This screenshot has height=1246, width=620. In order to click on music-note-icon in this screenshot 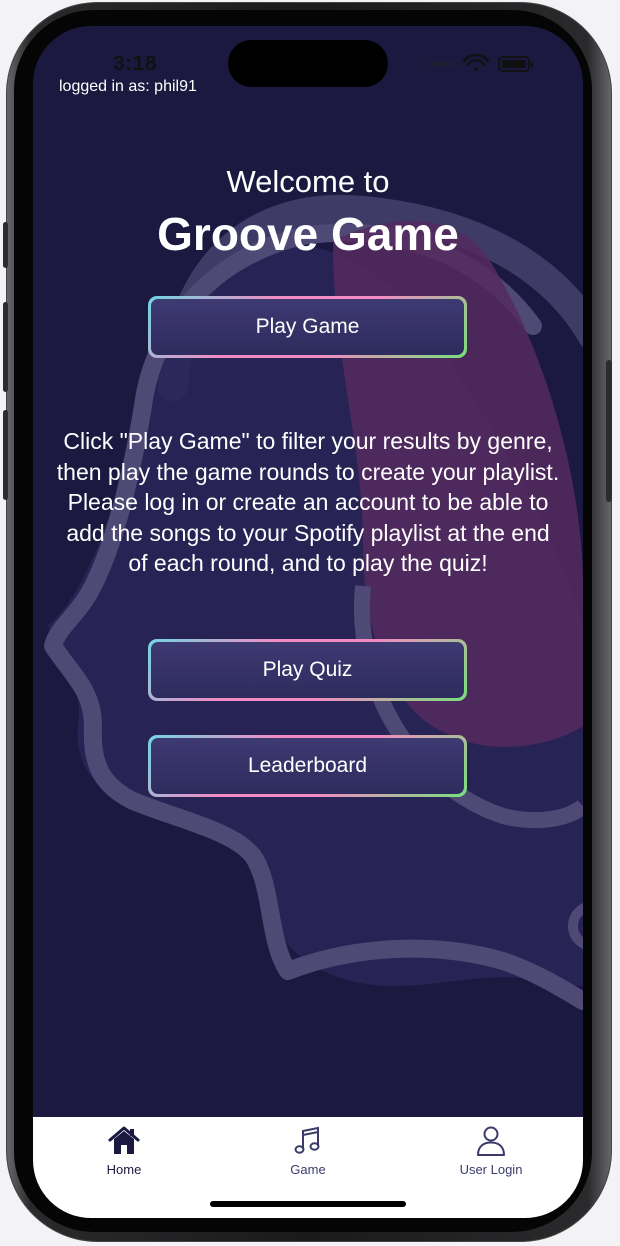, I will do `click(307, 1140)`.